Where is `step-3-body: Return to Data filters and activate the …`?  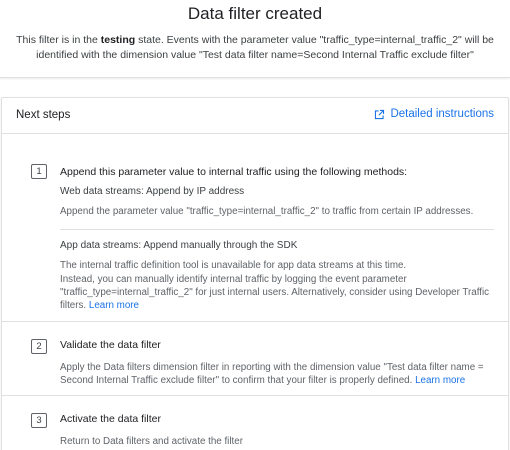
step-3-body: Return to Data filters and activate the … is located at coordinates (151, 441).